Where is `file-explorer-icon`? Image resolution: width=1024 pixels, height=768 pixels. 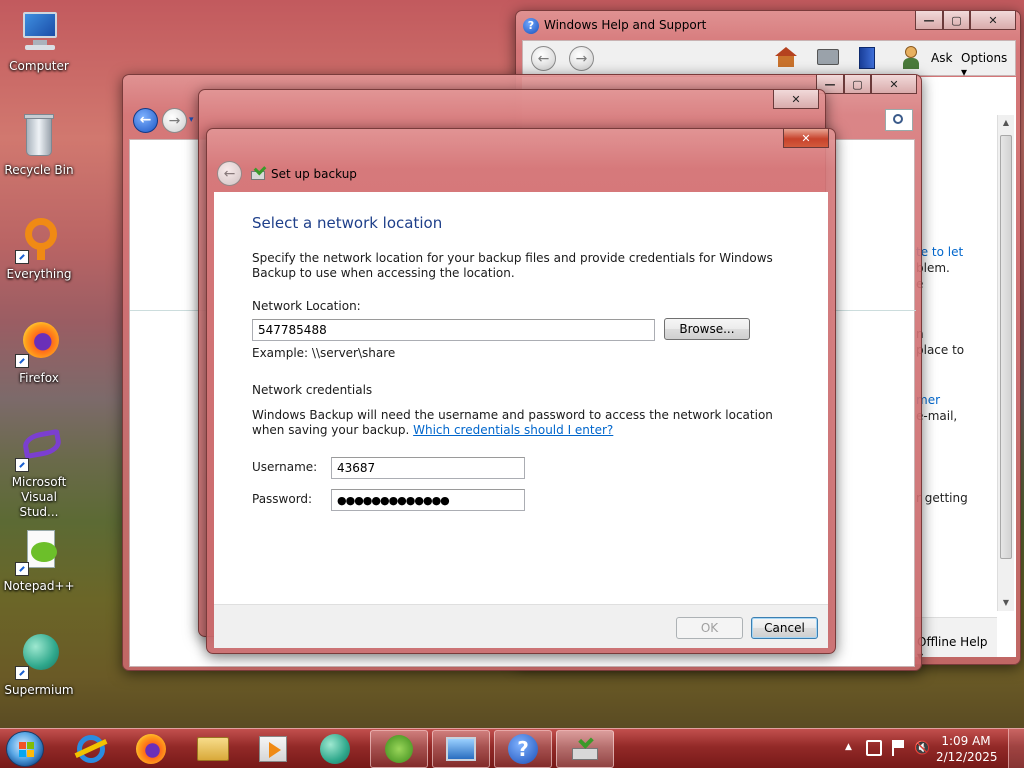
file-explorer-icon is located at coordinates (213, 749).